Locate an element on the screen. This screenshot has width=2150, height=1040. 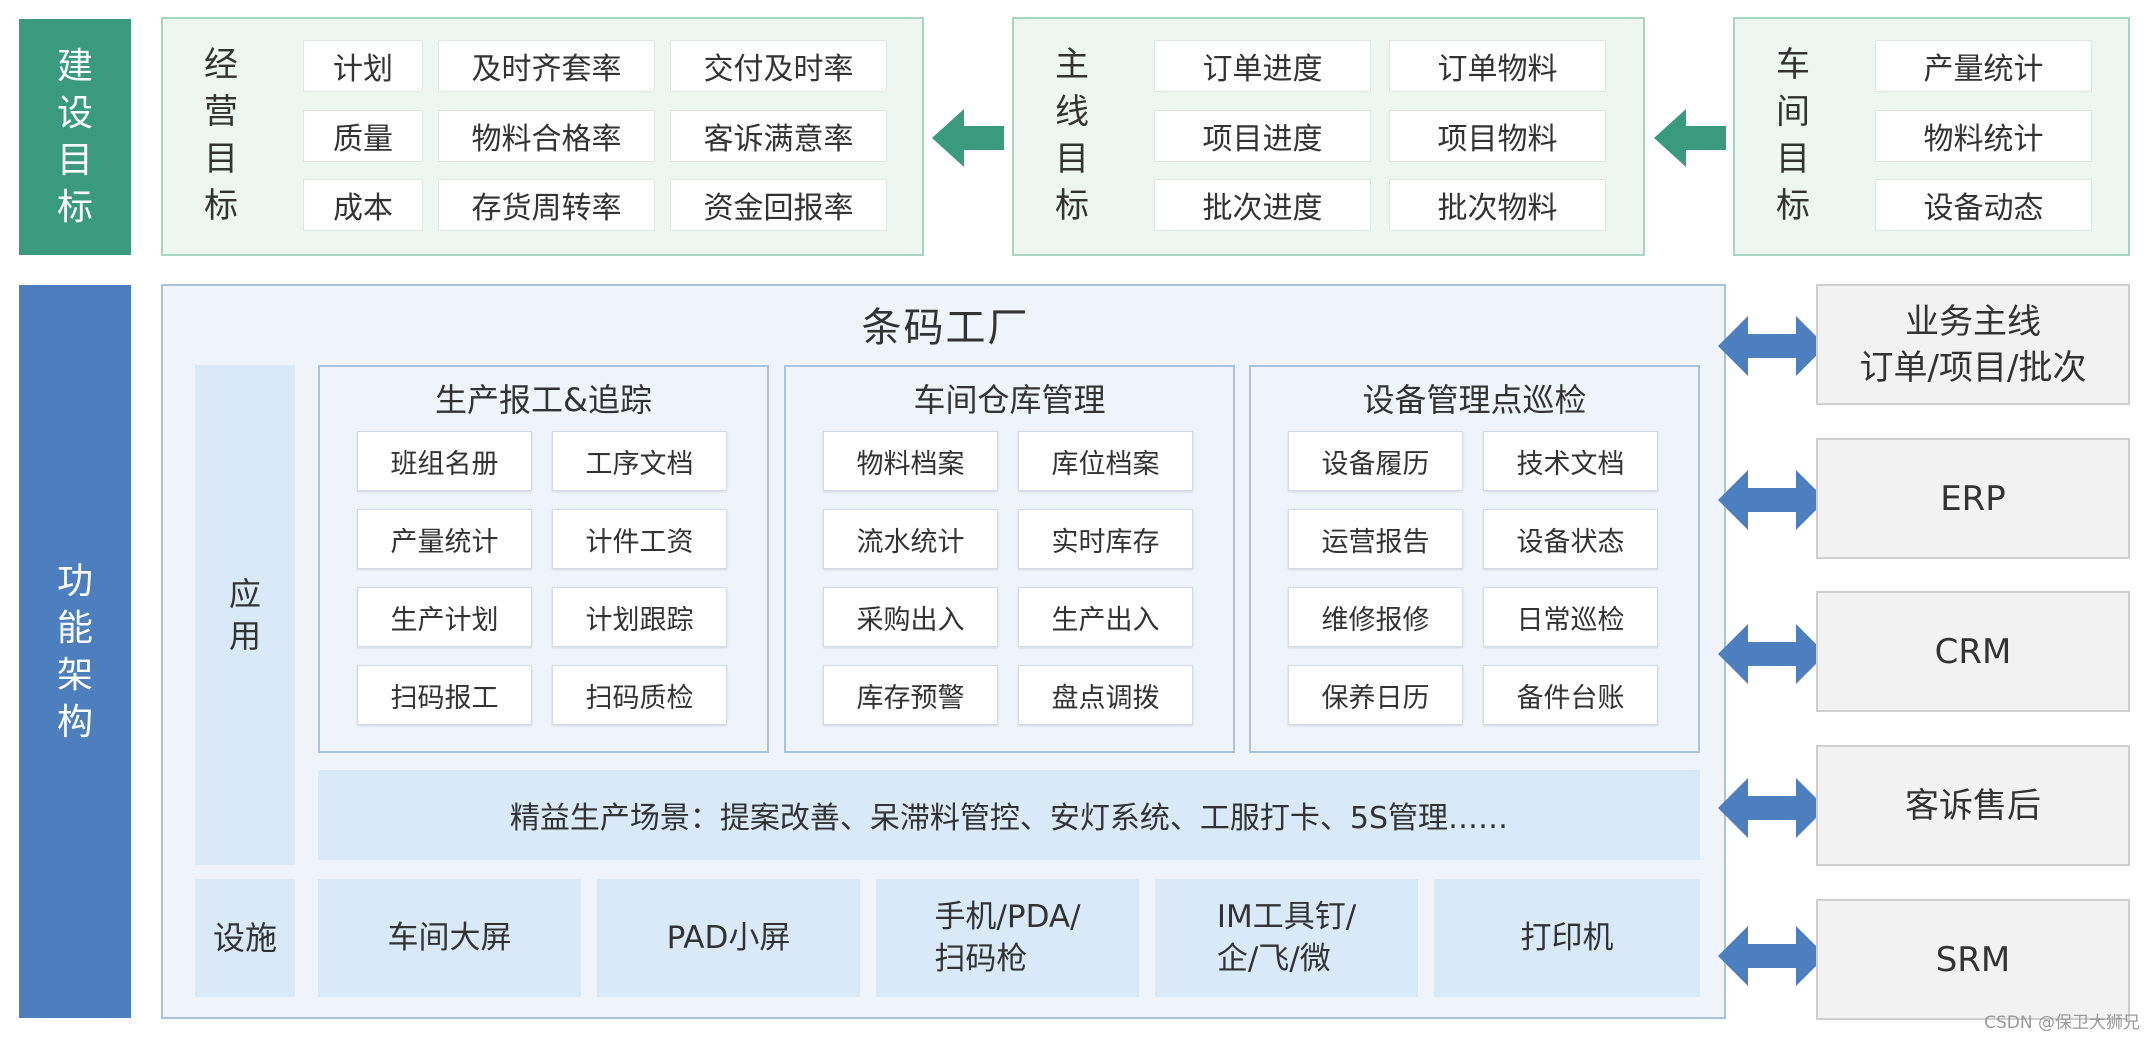
system-line: ERP is located at coordinates (1973, 498).